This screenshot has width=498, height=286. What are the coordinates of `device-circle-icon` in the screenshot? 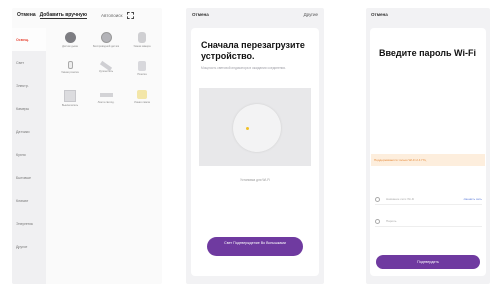 It's located at (257, 128).